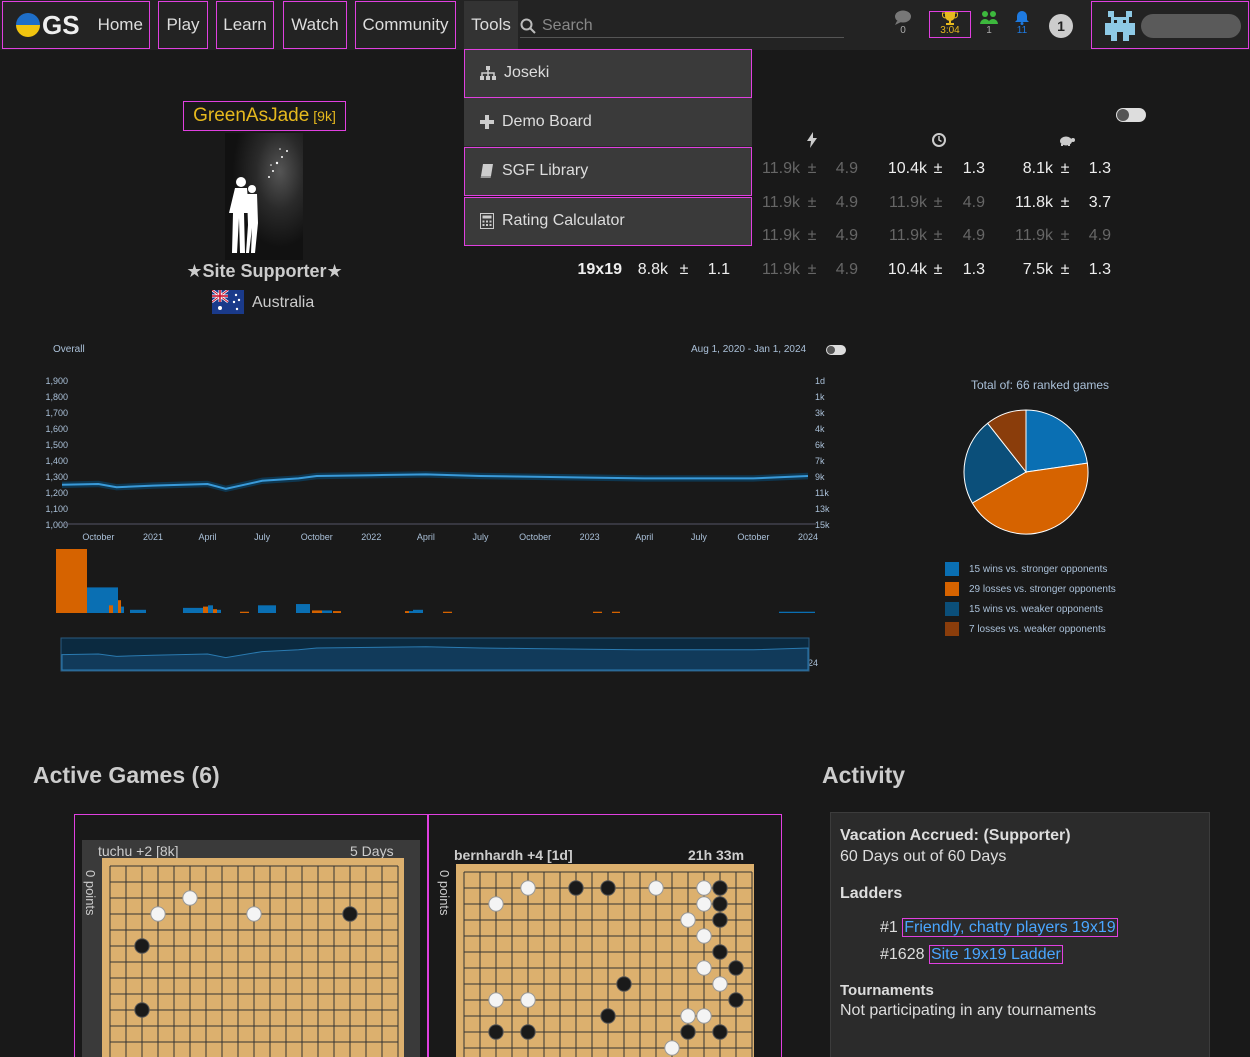 The image size is (1250, 1057). I want to click on blitz-icon, so click(812, 140).